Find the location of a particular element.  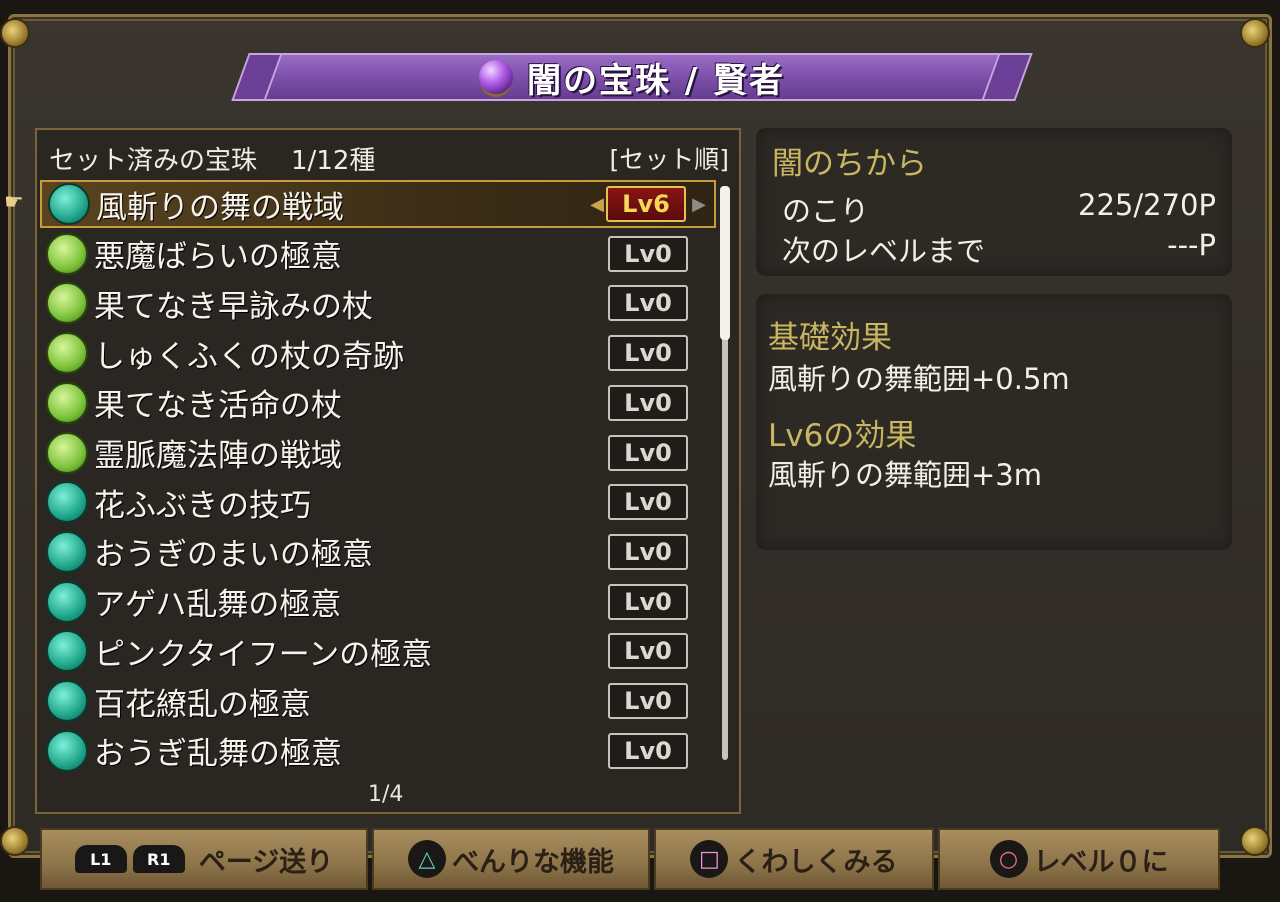

page-title: 闇の宝珠 / 賢者 is located at coordinates (656, 80).